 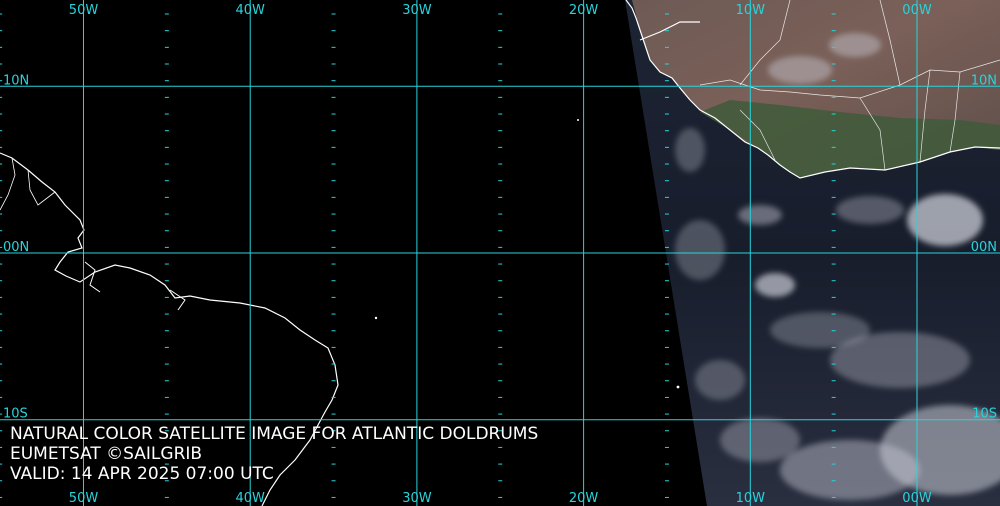 I want to click on longitude-label-bottom: 10W, so click(x=751, y=498).